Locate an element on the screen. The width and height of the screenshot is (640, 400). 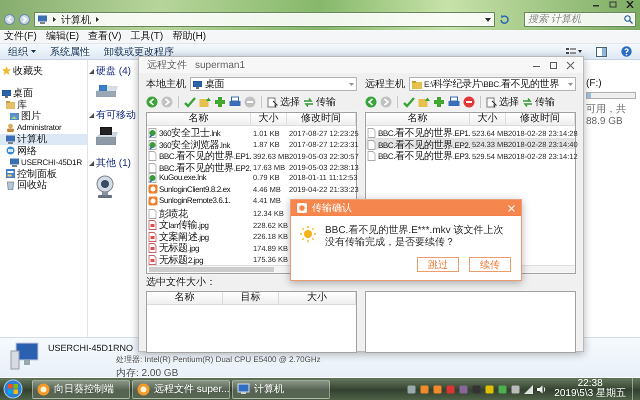
tree-item: Administrator is located at coordinates (43, 128).